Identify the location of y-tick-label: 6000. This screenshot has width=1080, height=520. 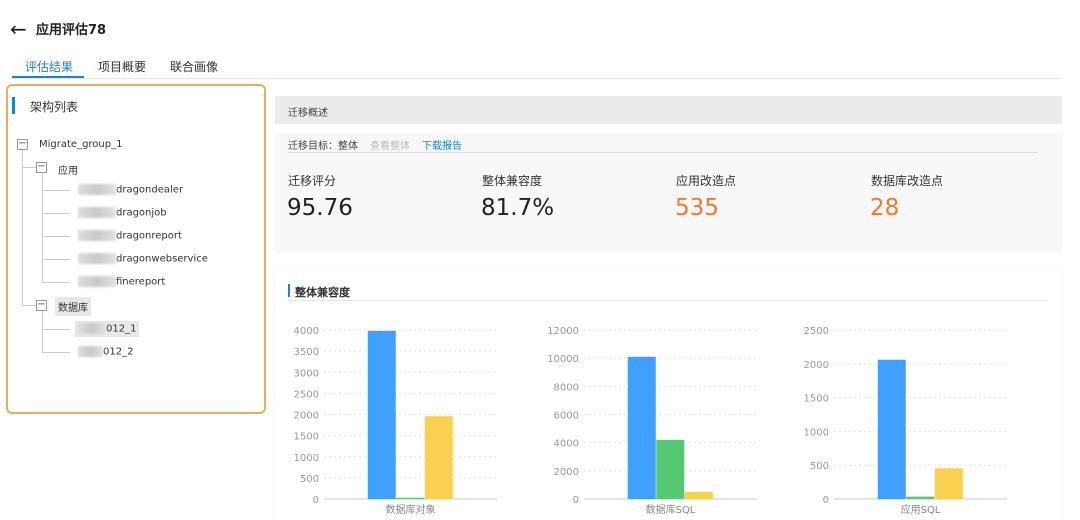
(566, 416).